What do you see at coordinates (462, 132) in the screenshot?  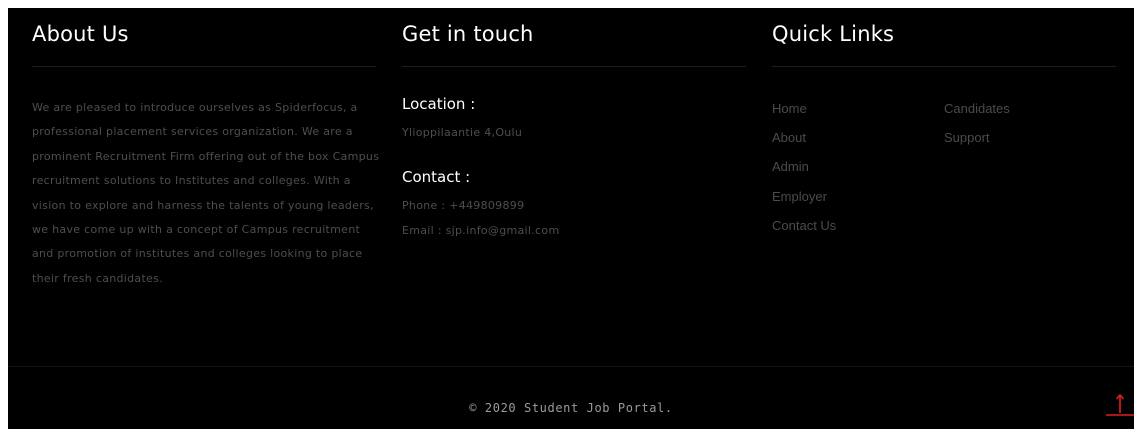 I see `location-value: Ylioppilaantie 4,Oulu` at bounding box center [462, 132].